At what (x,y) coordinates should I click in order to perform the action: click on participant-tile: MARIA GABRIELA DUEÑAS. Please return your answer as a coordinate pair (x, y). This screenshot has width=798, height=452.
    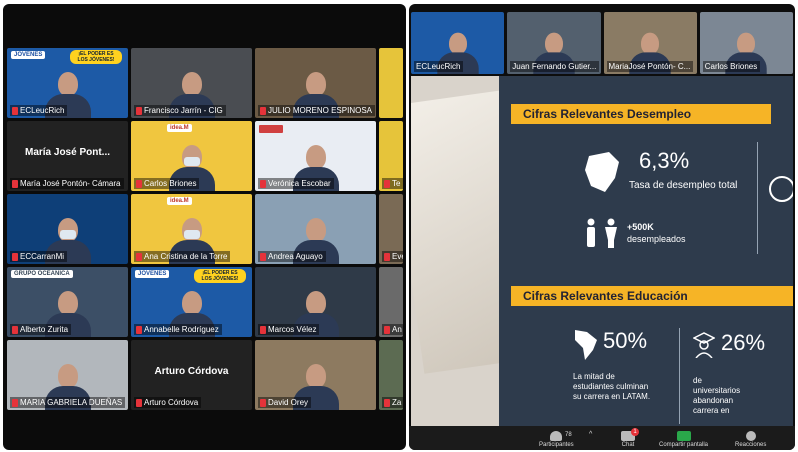
    Looking at the image, I should click on (67, 375).